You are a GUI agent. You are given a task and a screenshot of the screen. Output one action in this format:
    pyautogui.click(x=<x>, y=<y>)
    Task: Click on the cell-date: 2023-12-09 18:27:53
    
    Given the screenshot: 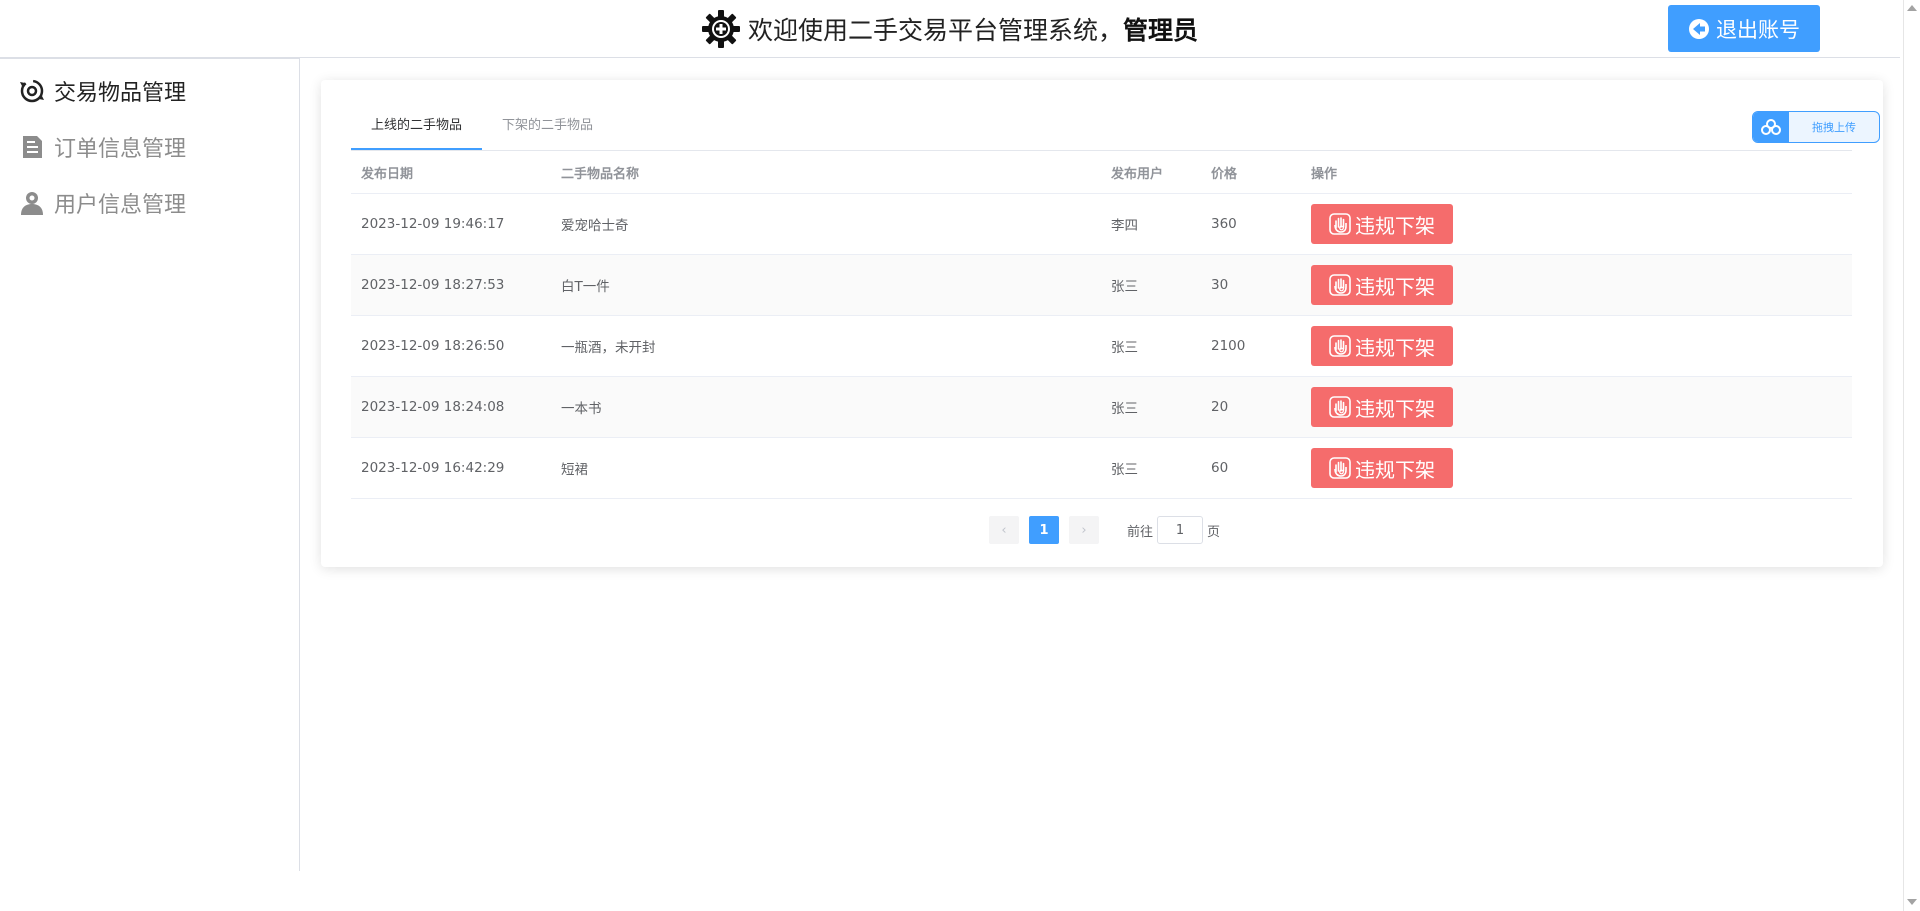 What is the action you would take?
    pyautogui.click(x=433, y=285)
    